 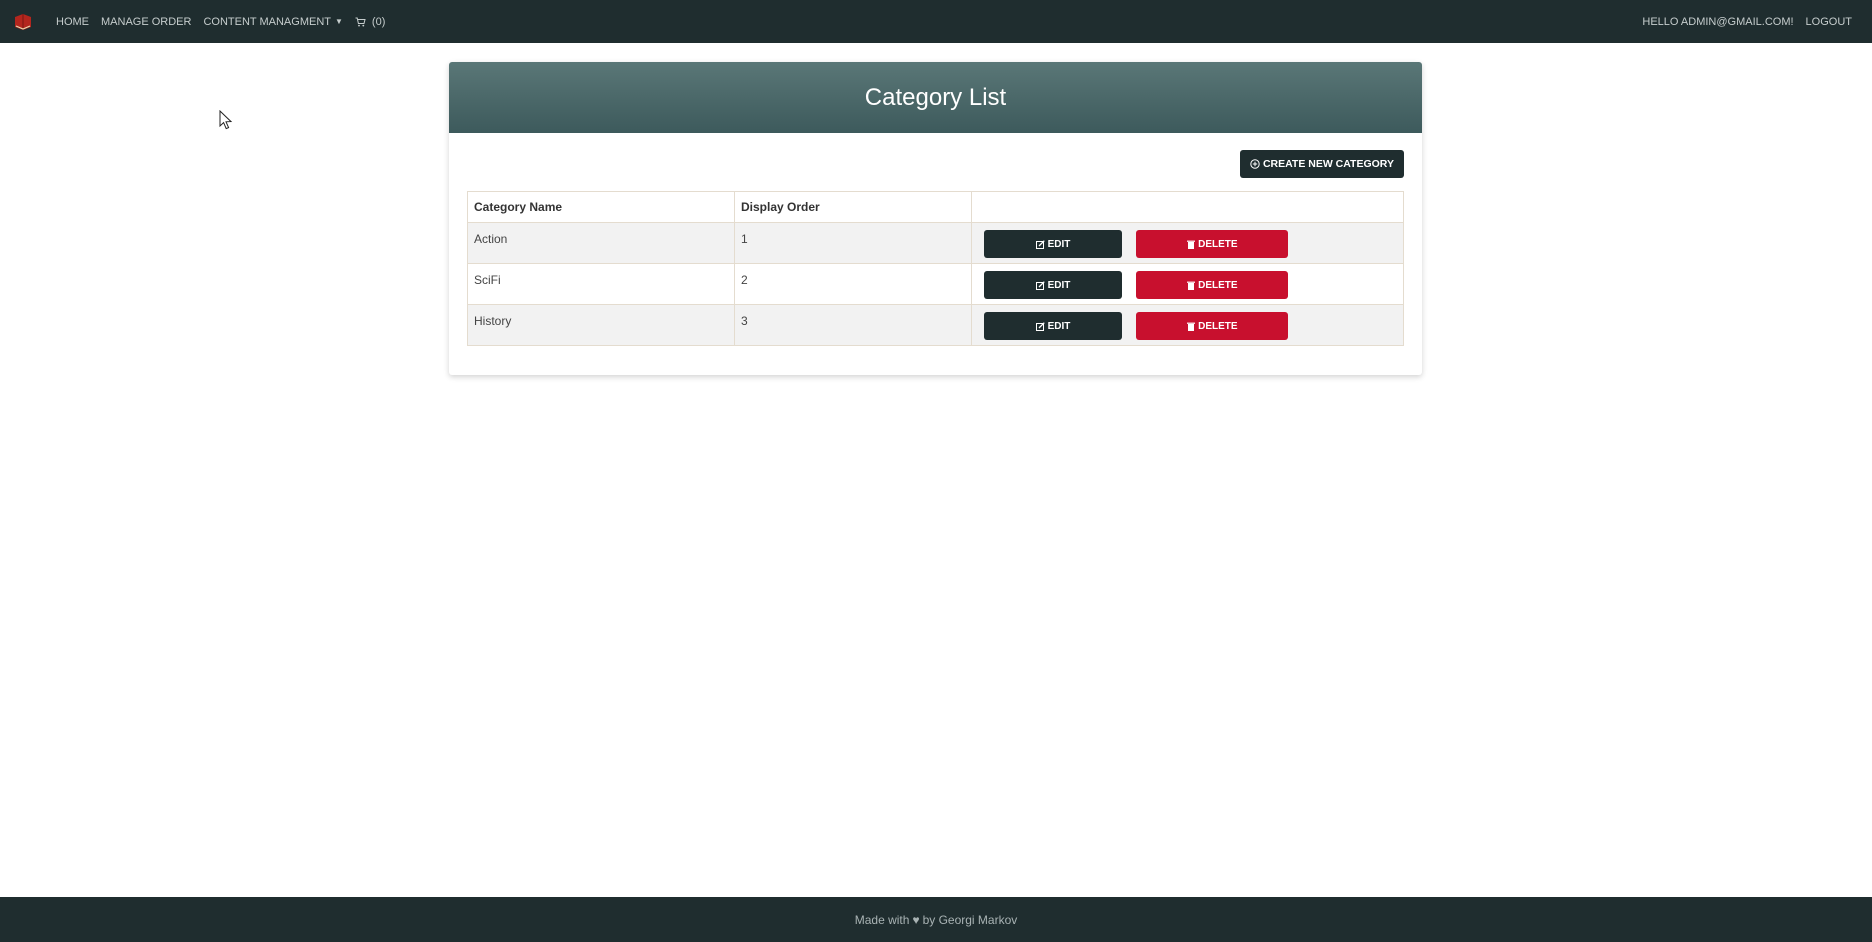 I want to click on nav-content-management-dropdown: CONTENT MANAGMENT ▼, so click(x=272, y=22).